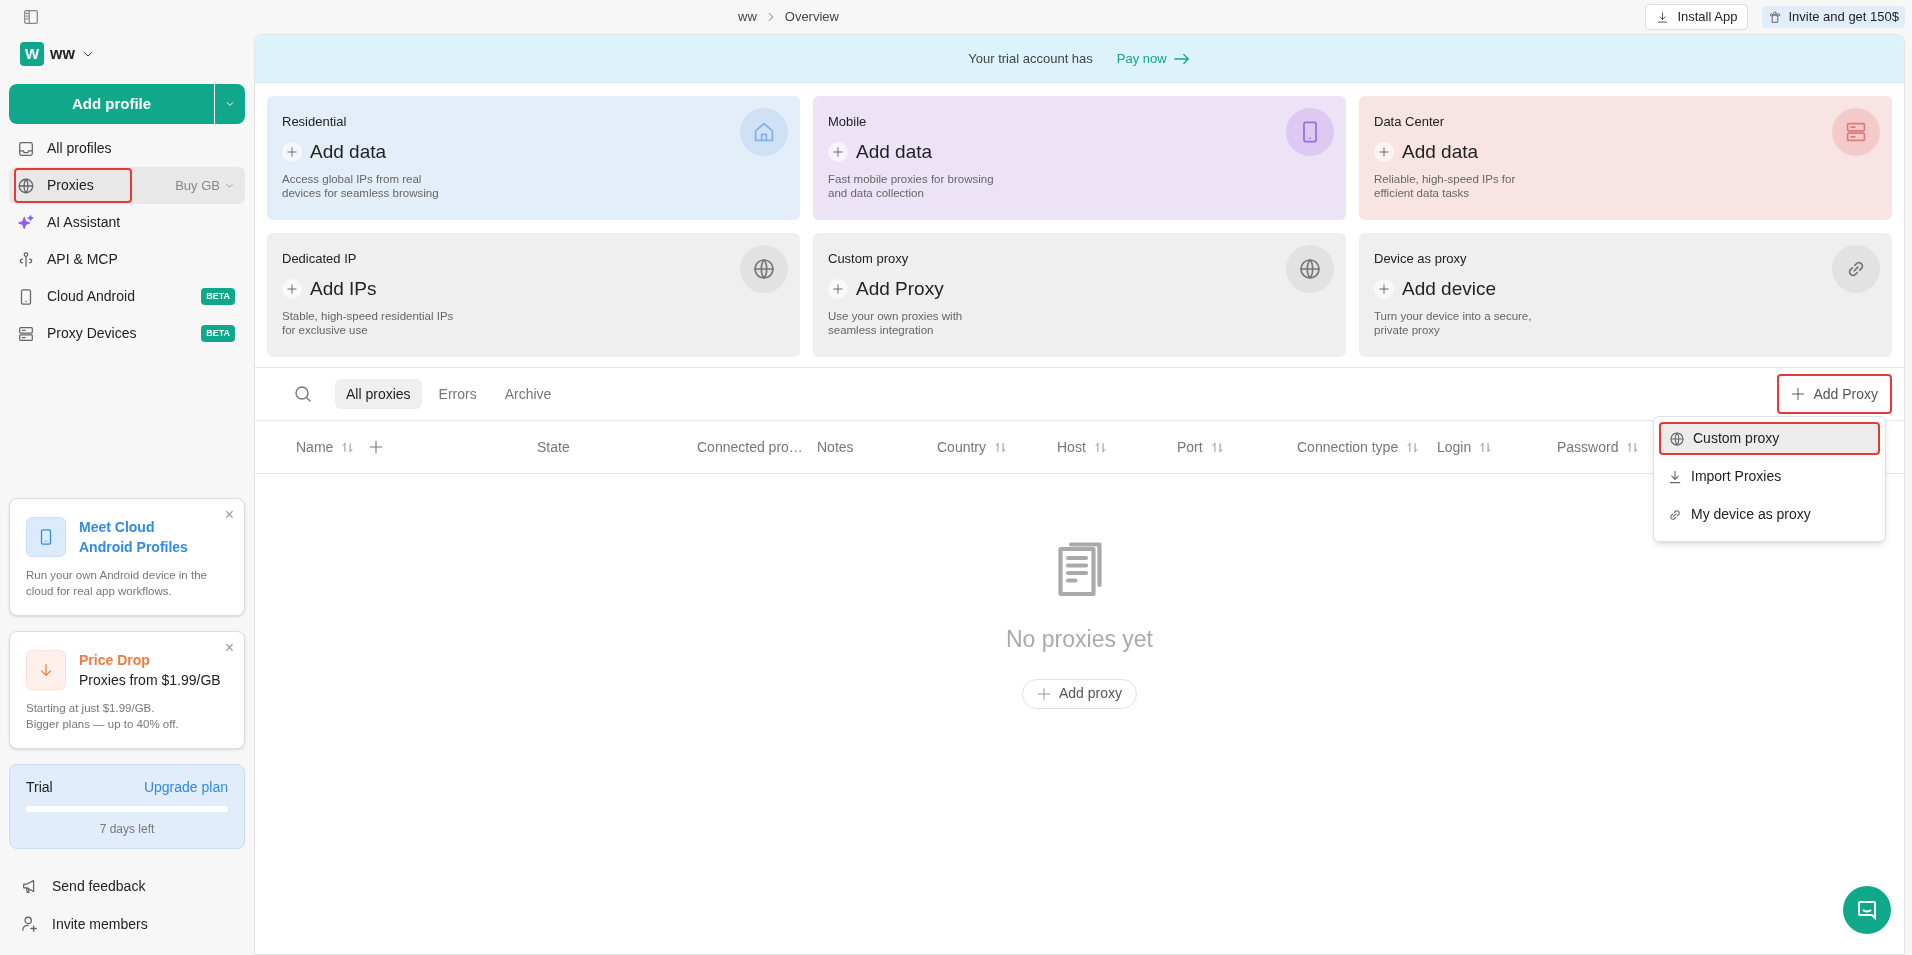 This screenshot has width=1912, height=955. Describe the element at coordinates (1588, 447) in the screenshot. I see `column-header: Password` at that location.